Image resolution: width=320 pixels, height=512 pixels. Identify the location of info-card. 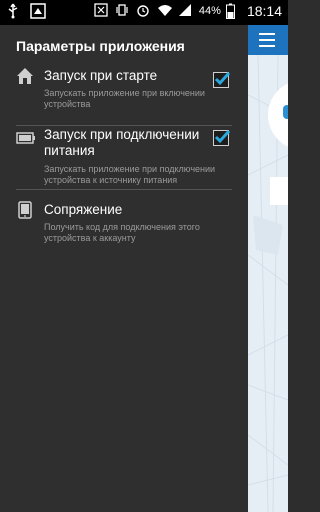
(279, 191).